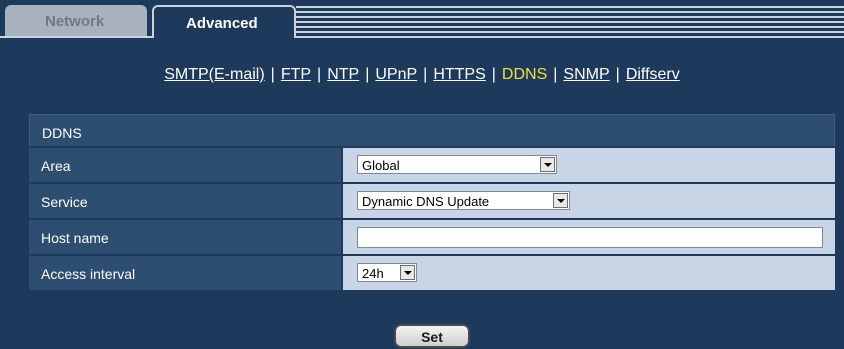  What do you see at coordinates (185, 237) in the screenshot?
I see `host-name-label: Host name` at bounding box center [185, 237].